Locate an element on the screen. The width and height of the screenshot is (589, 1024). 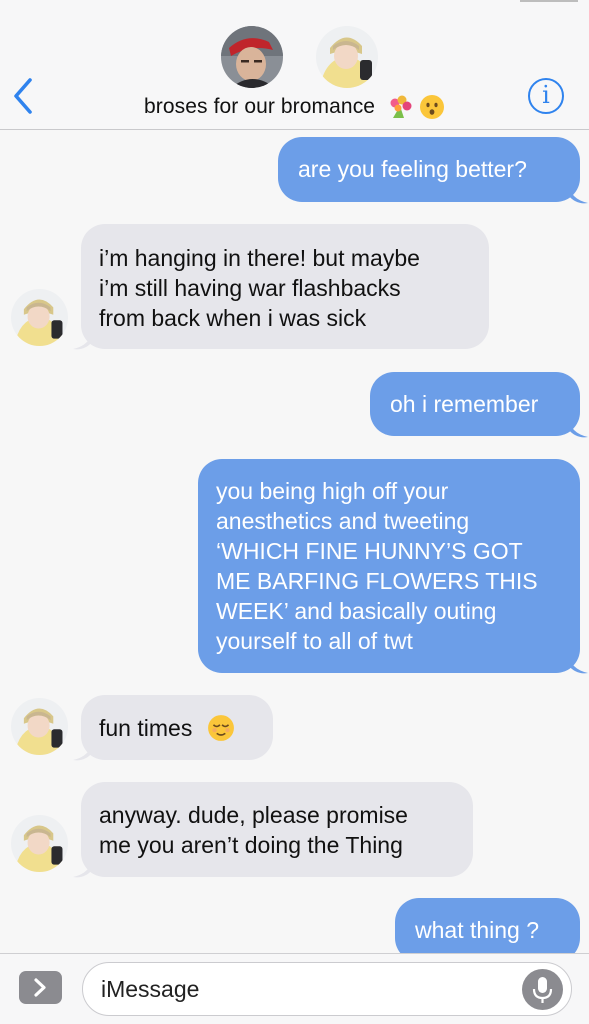
message-line: what thing ? is located at coordinates (477, 930).